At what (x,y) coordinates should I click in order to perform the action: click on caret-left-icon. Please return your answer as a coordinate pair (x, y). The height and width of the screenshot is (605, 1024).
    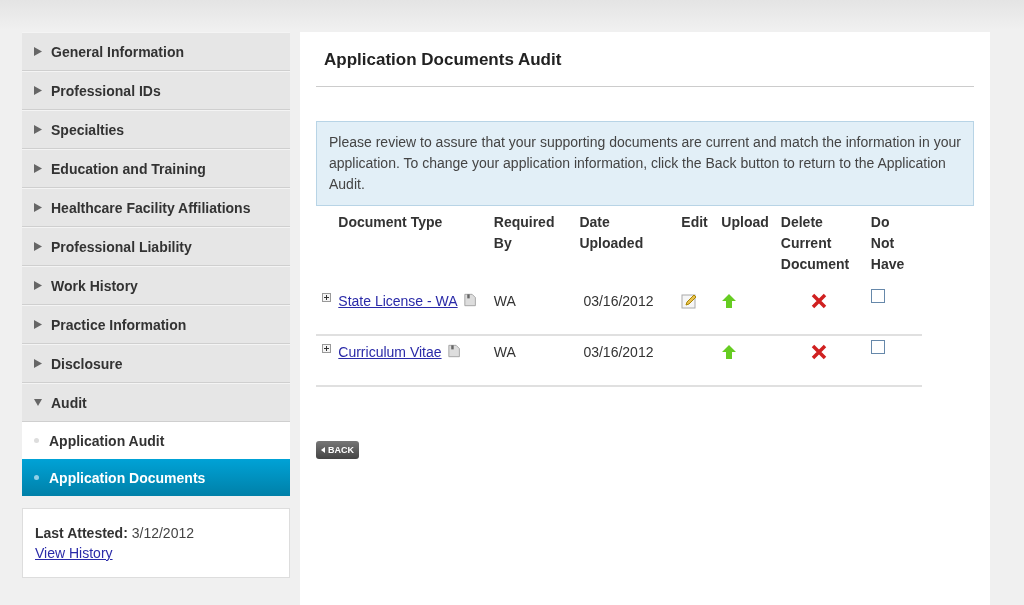
    Looking at the image, I should click on (323, 450).